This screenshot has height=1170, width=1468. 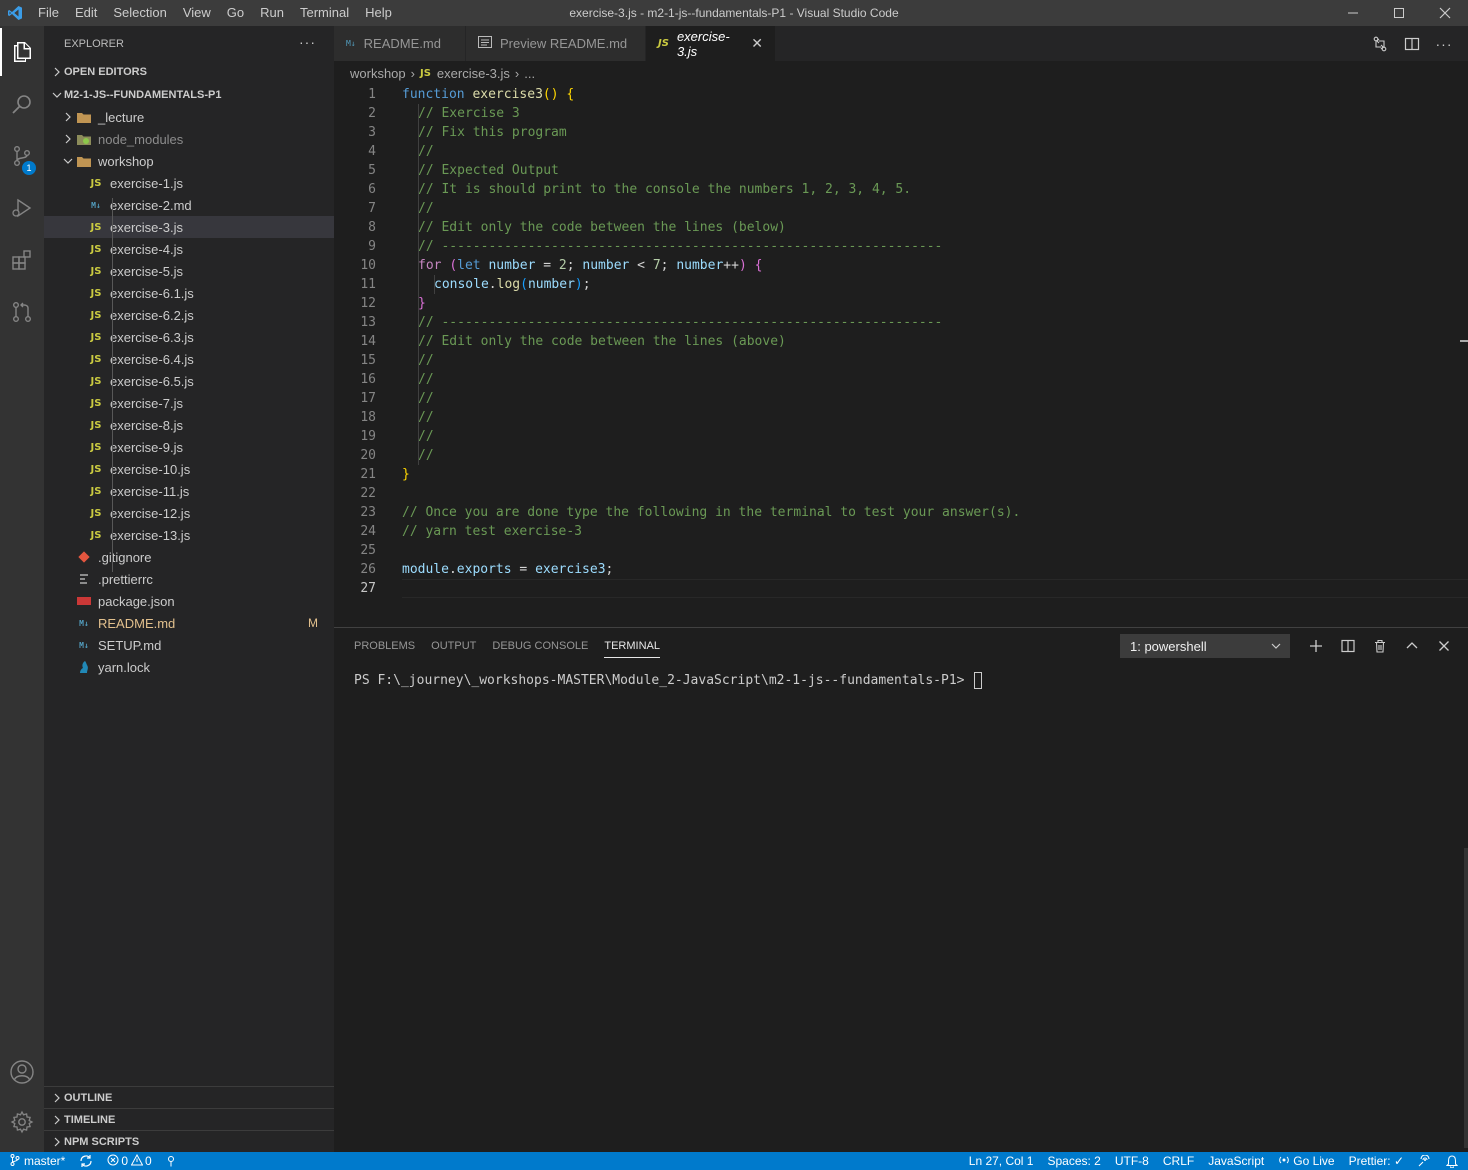 I want to click on extensions-icon, so click(x=22, y=260).